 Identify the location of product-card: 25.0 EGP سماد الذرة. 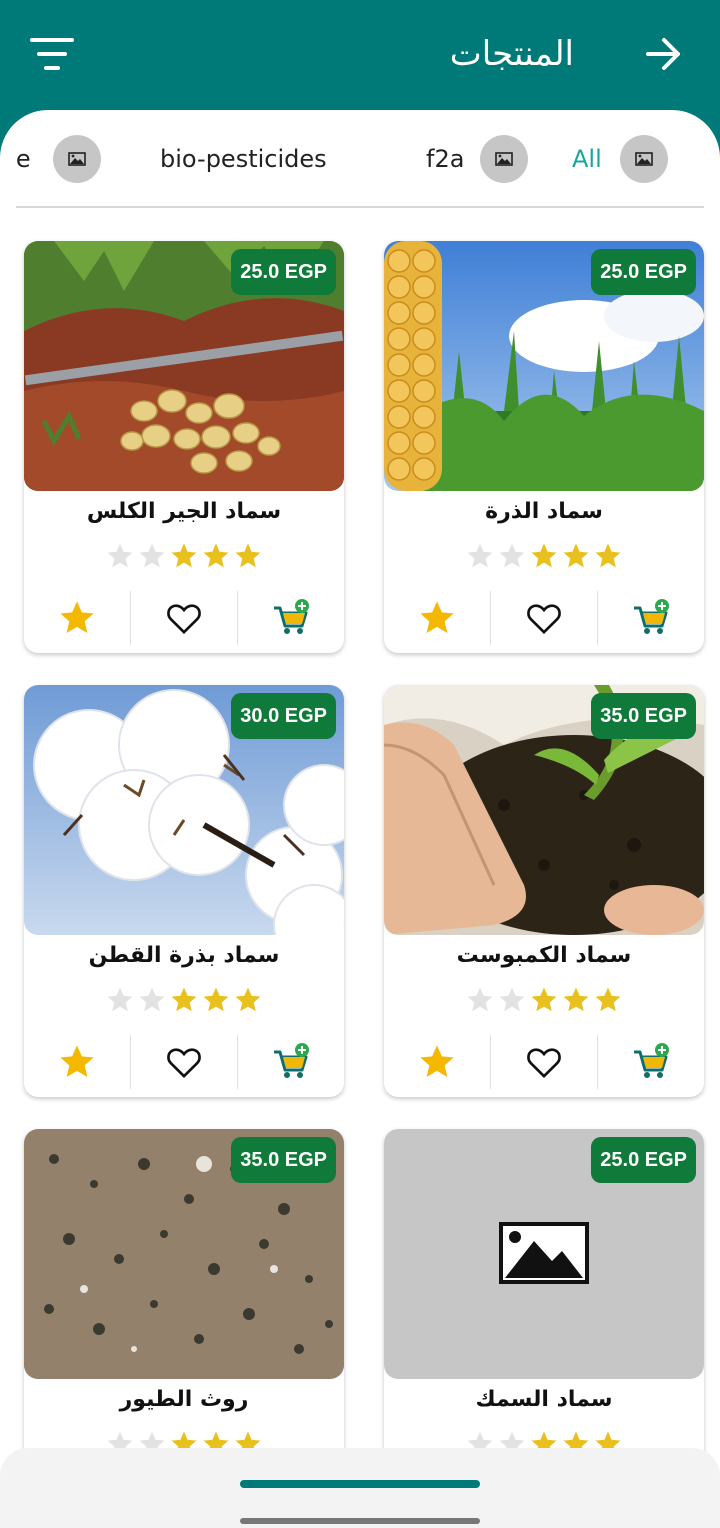
(544, 447).